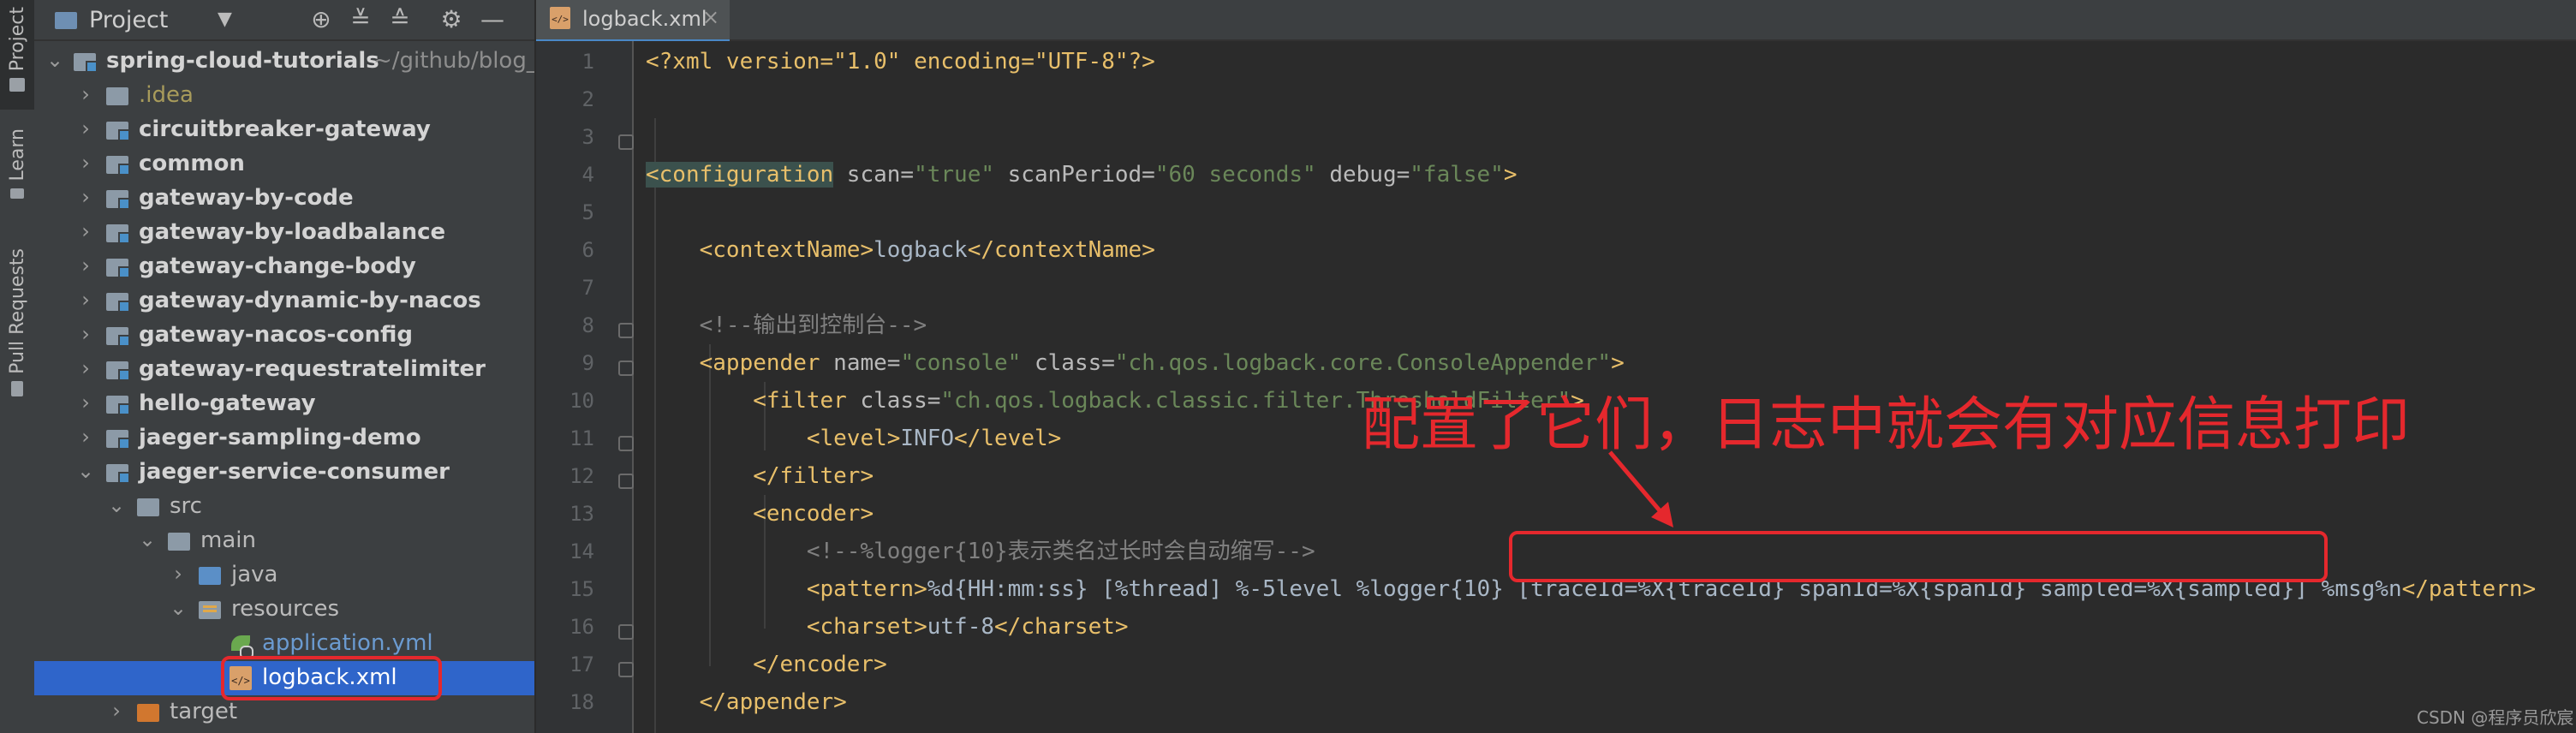  Describe the element at coordinates (644, 19) in the screenshot. I see `editor-tab-label: logback.xml` at that location.